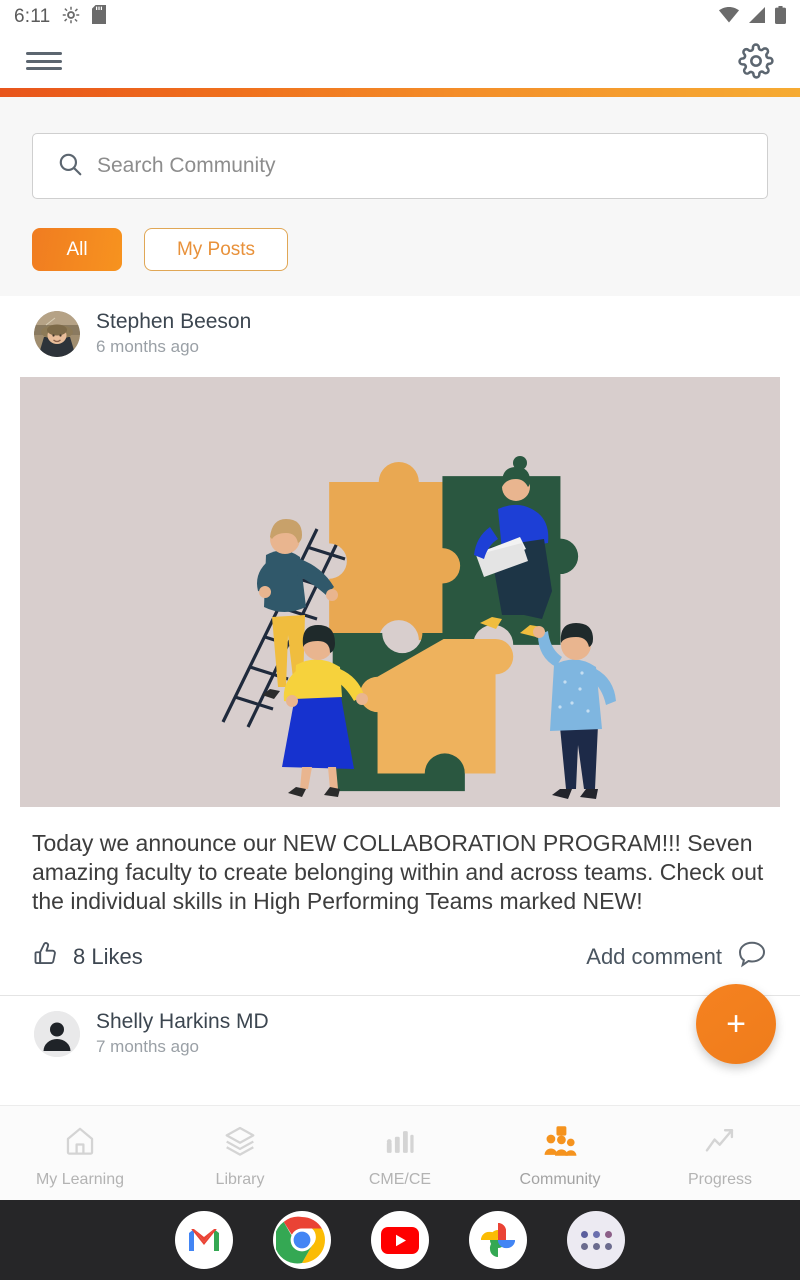 Image resolution: width=800 pixels, height=1280 pixels. I want to click on nav-label-my-learning: My Learning, so click(80, 1179).